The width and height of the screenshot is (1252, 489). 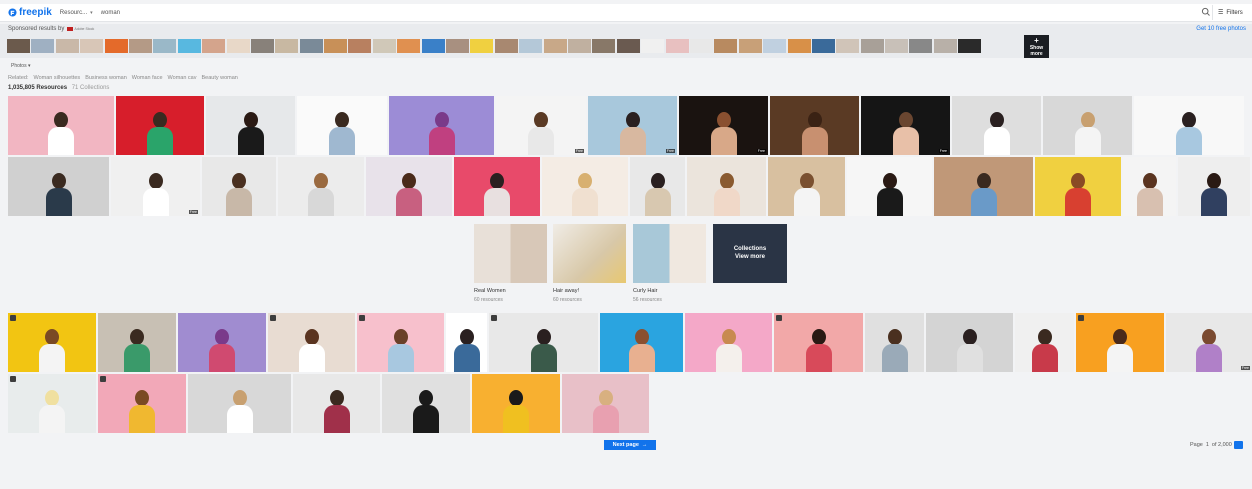 What do you see at coordinates (1206, 12) in the screenshot?
I see `search-icon` at bounding box center [1206, 12].